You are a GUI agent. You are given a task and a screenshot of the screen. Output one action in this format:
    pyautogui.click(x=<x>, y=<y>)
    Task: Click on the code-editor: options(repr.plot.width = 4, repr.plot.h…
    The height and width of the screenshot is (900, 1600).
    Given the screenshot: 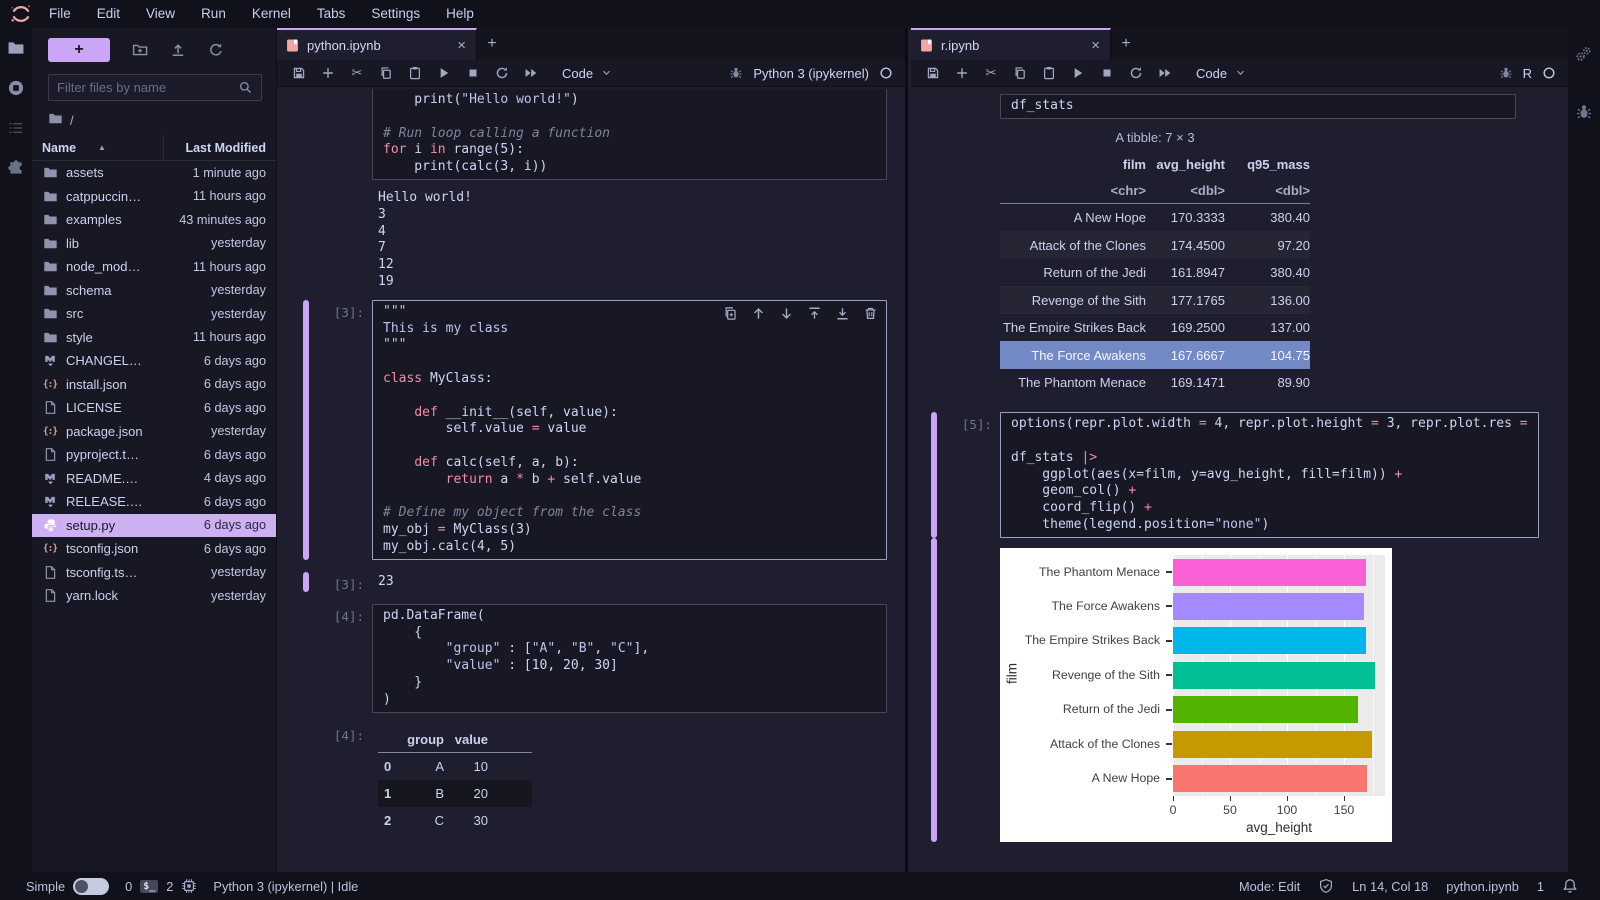 What is the action you would take?
    pyautogui.click(x=1269, y=475)
    